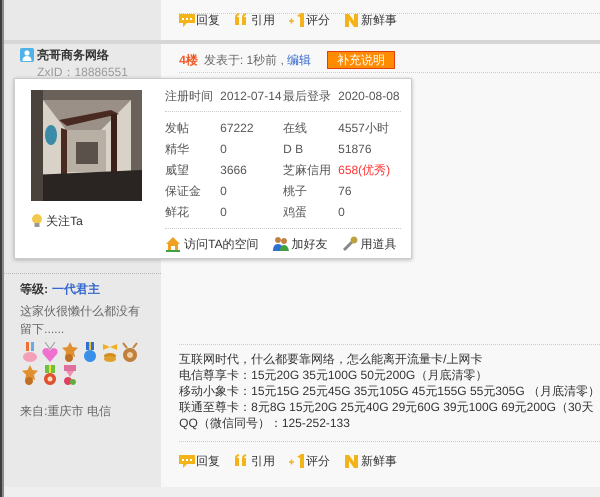  What do you see at coordinates (34, 289) in the screenshot?
I see `level-label: 等级:` at bounding box center [34, 289].